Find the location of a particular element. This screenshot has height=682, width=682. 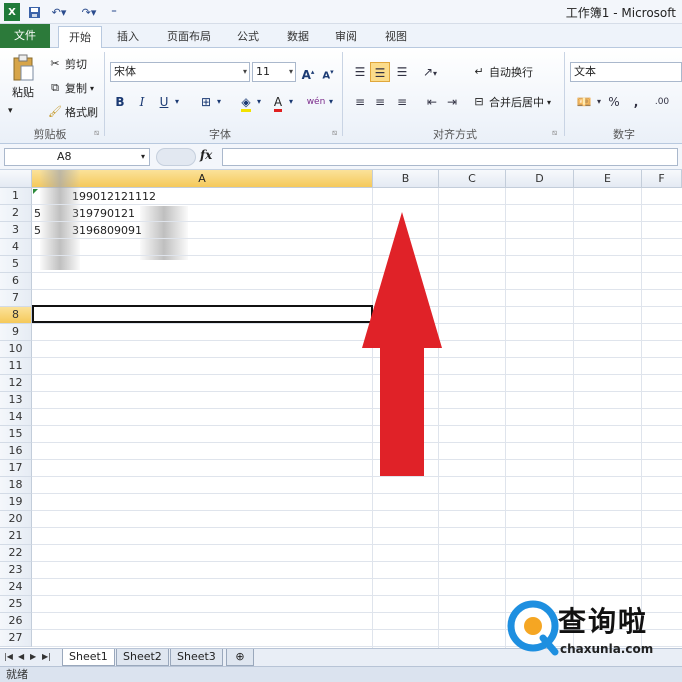

row-header-4: 4 is located at coordinates (16, 247).